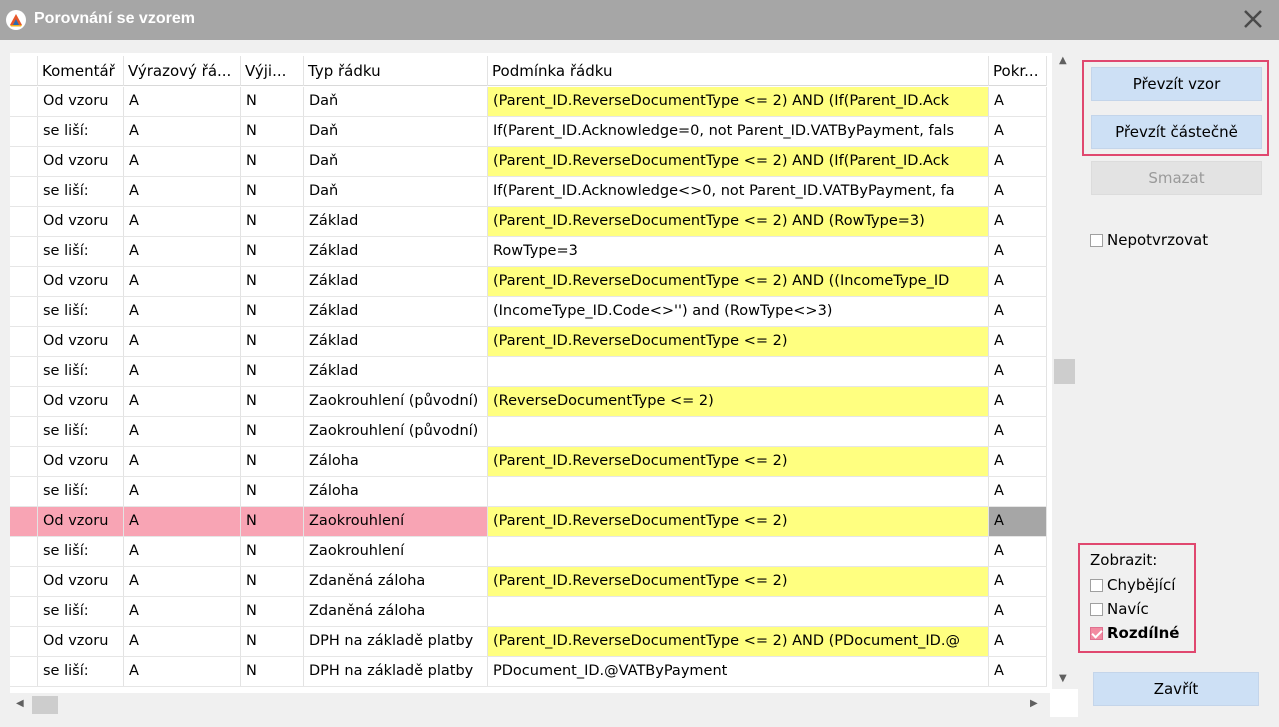  I want to click on show-missing-checkbox: Chybějící, so click(1132, 585).